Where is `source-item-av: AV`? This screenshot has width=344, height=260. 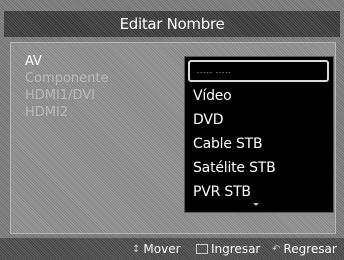 source-item-av: AV is located at coordinates (66, 61).